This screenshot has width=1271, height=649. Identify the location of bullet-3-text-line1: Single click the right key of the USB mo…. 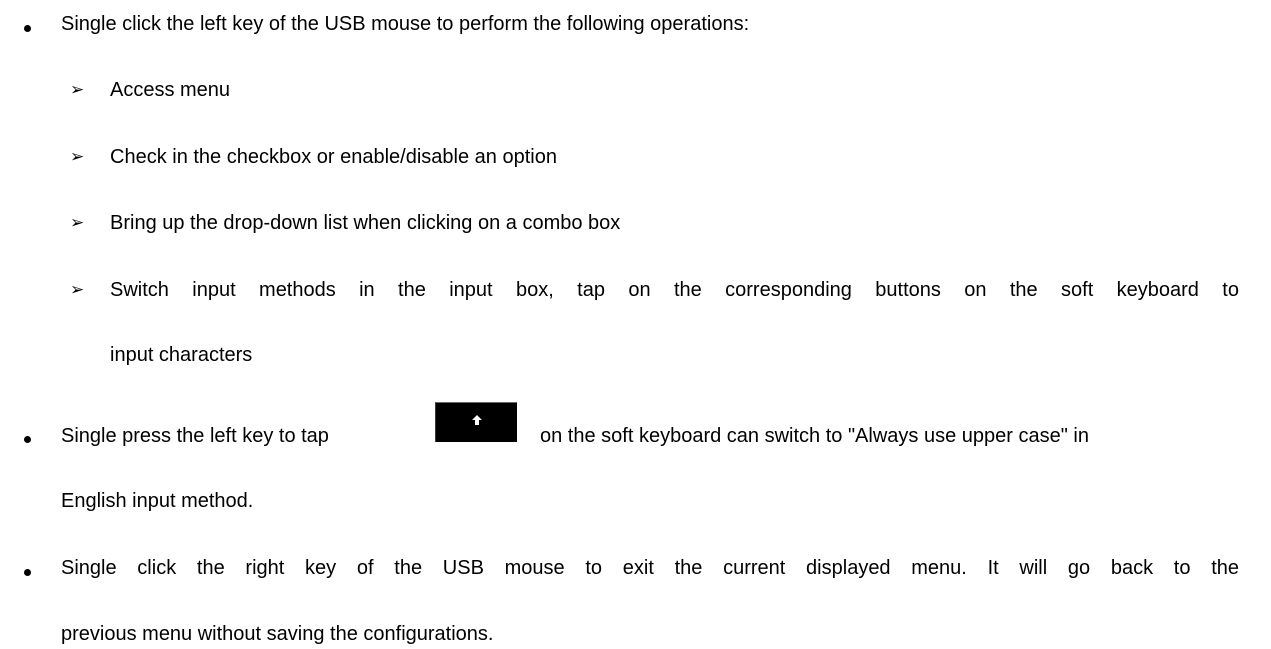
(650, 568).